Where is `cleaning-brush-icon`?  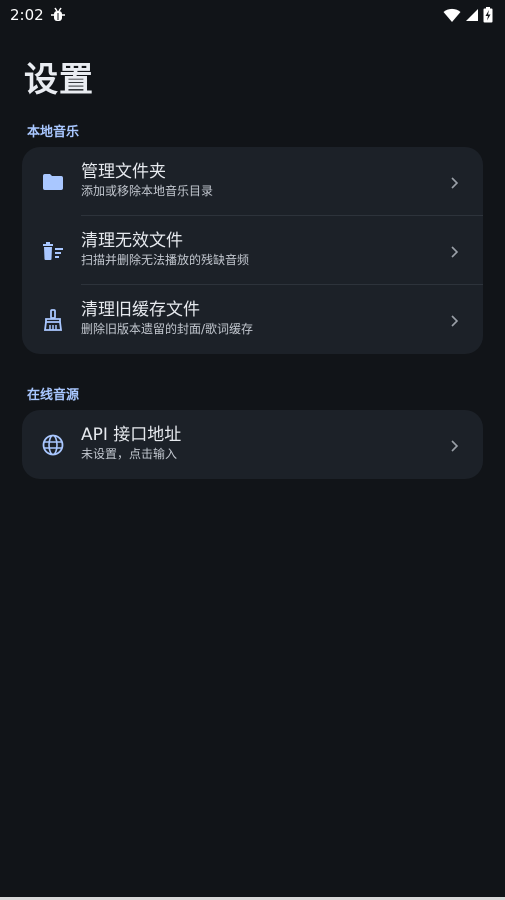 cleaning-brush-icon is located at coordinates (53, 320).